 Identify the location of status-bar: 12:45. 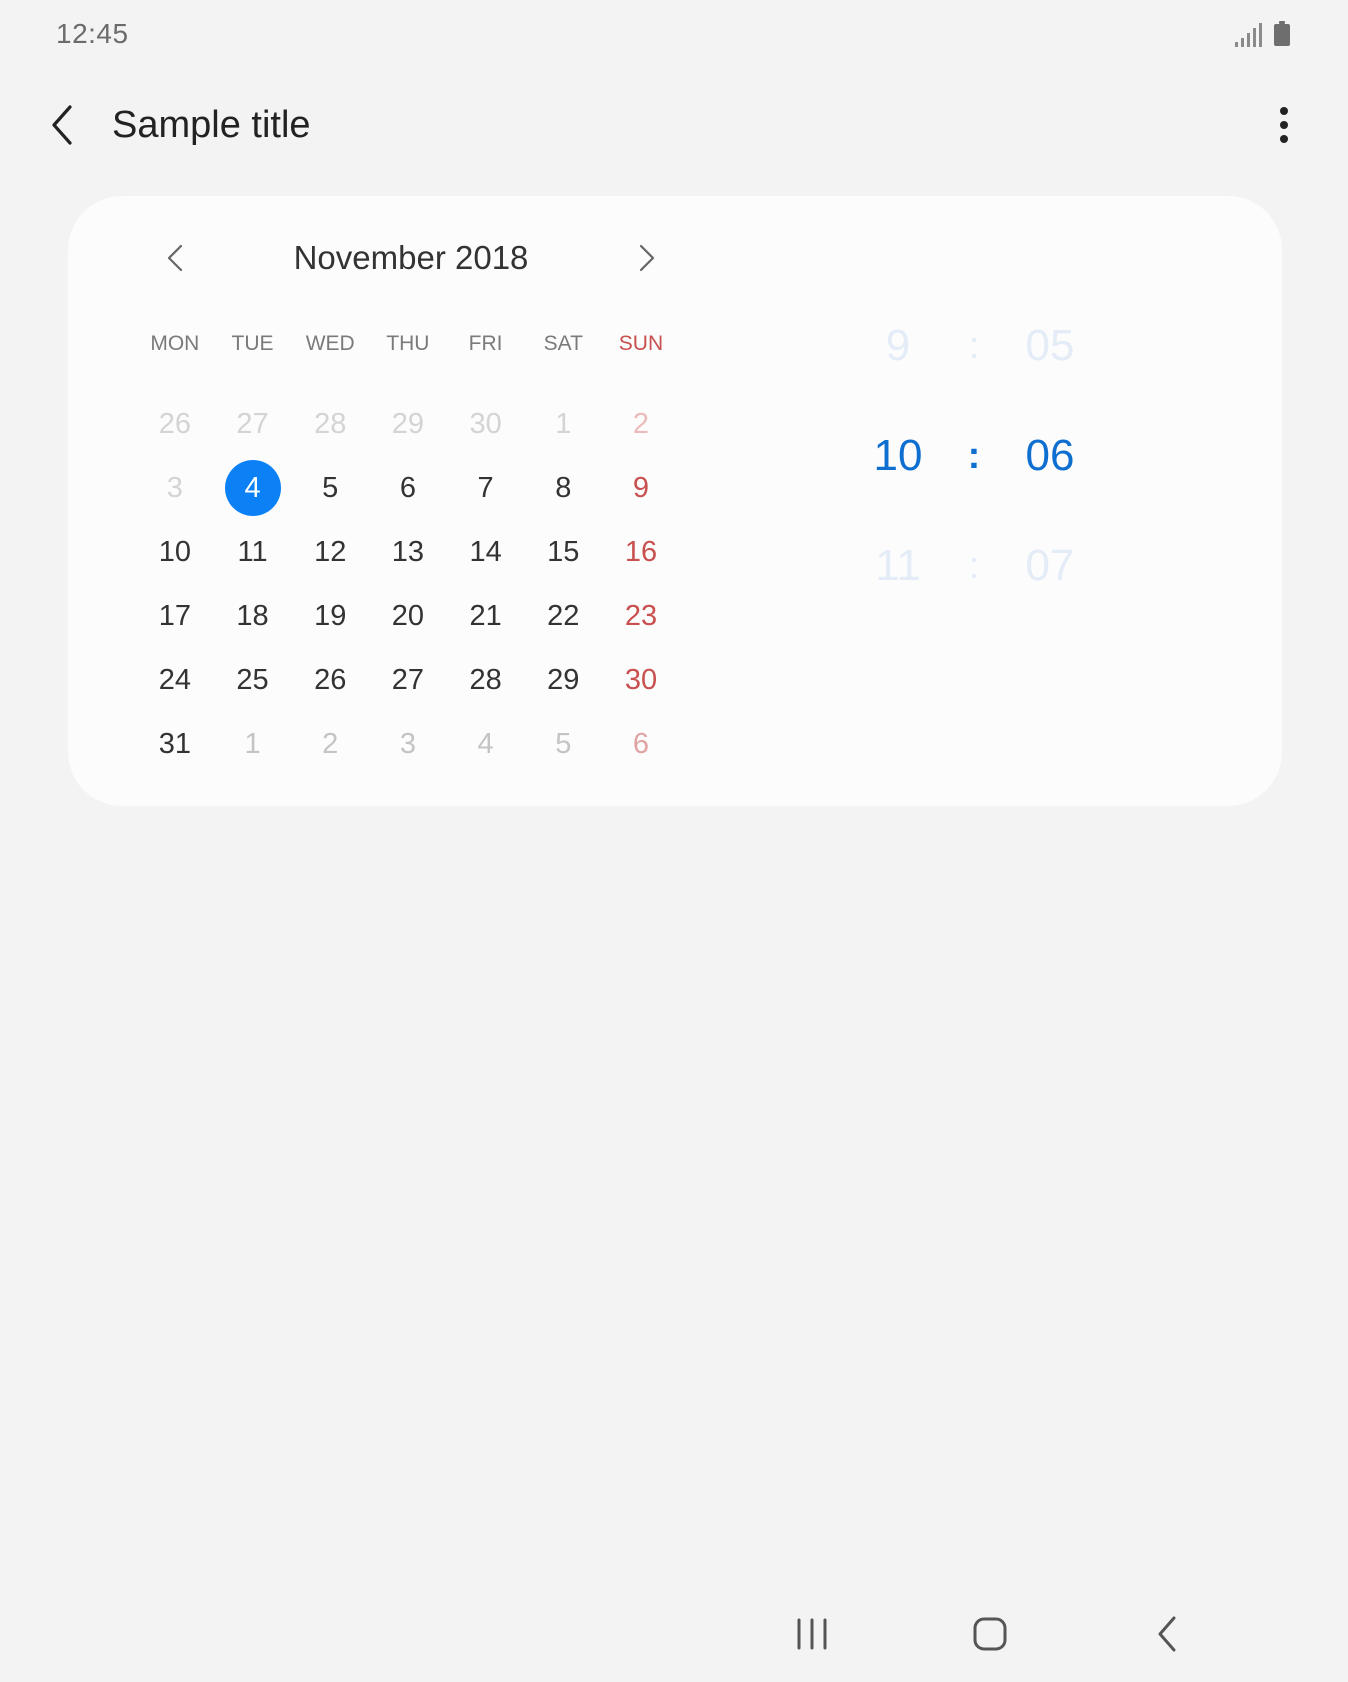
(674, 34).